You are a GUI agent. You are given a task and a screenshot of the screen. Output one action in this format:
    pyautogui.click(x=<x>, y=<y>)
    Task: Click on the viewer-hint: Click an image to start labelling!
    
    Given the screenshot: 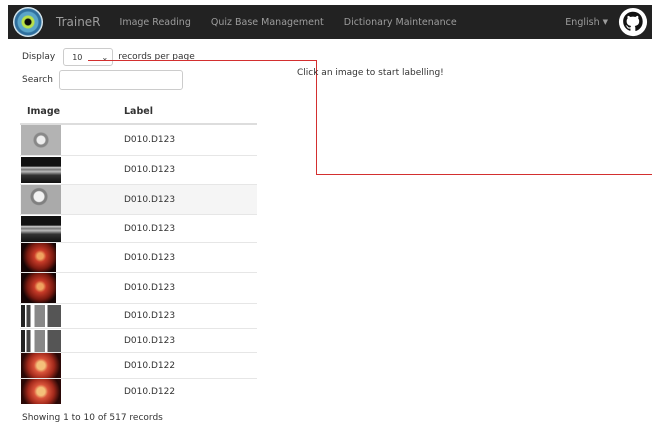 What is the action you would take?
    pyautogui.click(x=370, y=73)
    